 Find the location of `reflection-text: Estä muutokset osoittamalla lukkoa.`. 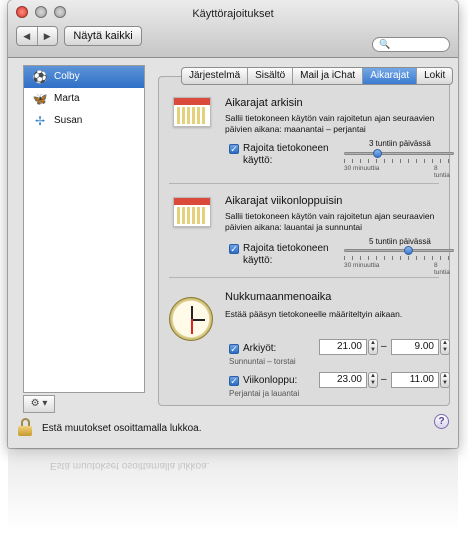

reflection-text: Estä muutokset osoittamalla lukkoa. is located at coordinates (130, 465).